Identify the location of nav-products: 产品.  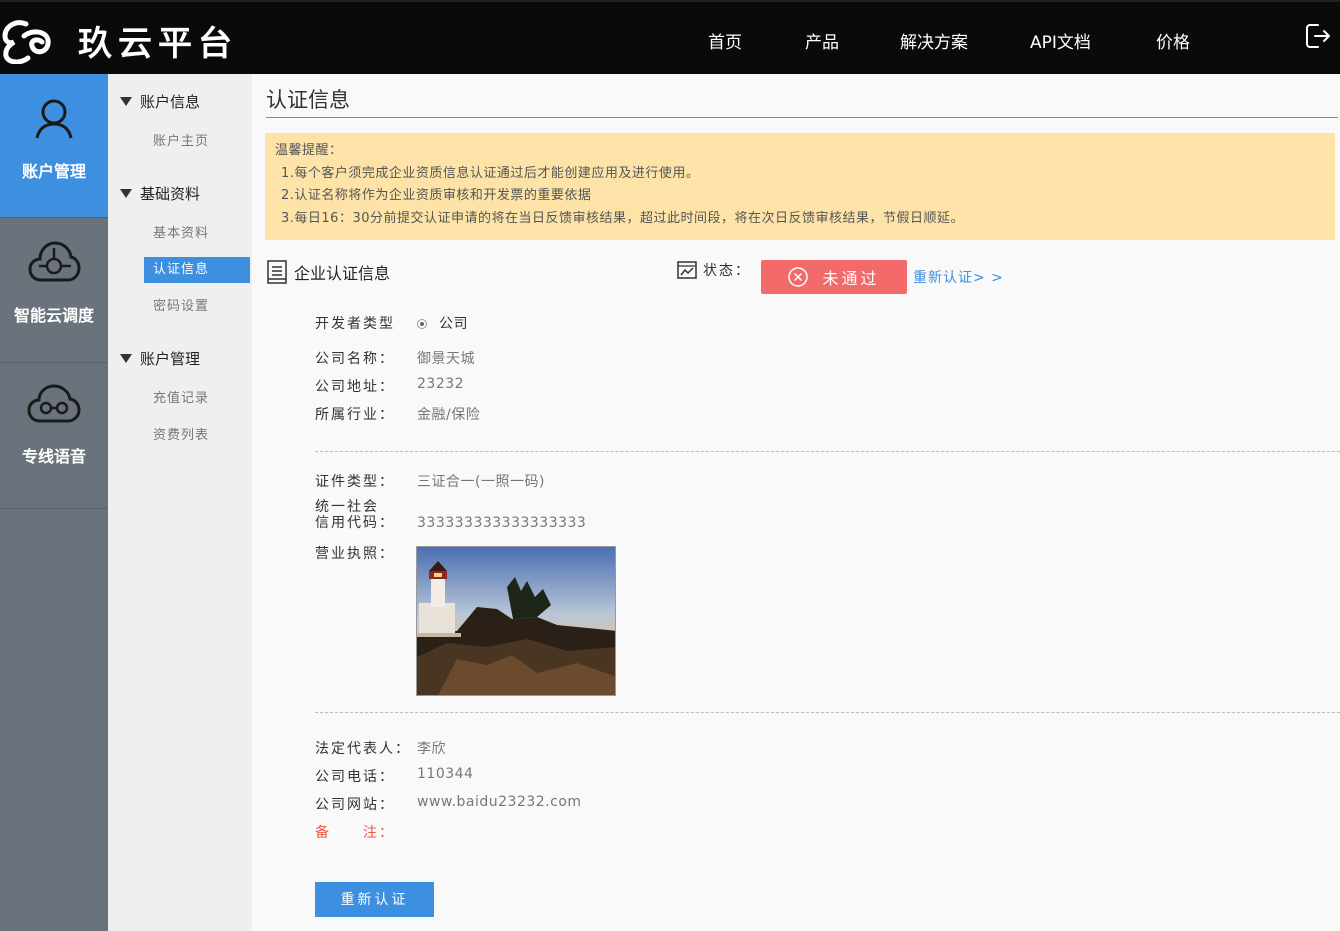
(822, 40).